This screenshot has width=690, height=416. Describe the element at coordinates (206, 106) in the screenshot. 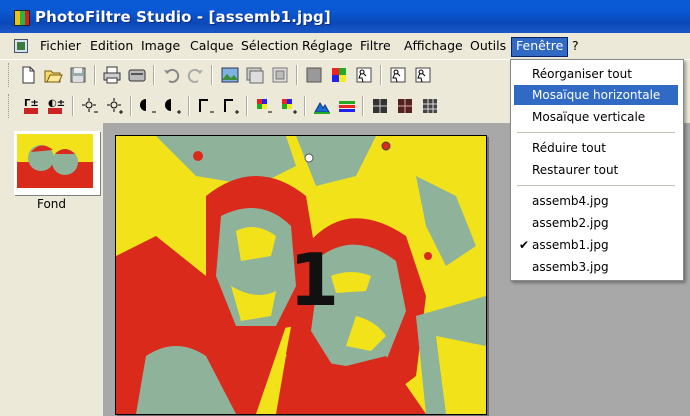

I see `gamma-minus-icon` at that location.